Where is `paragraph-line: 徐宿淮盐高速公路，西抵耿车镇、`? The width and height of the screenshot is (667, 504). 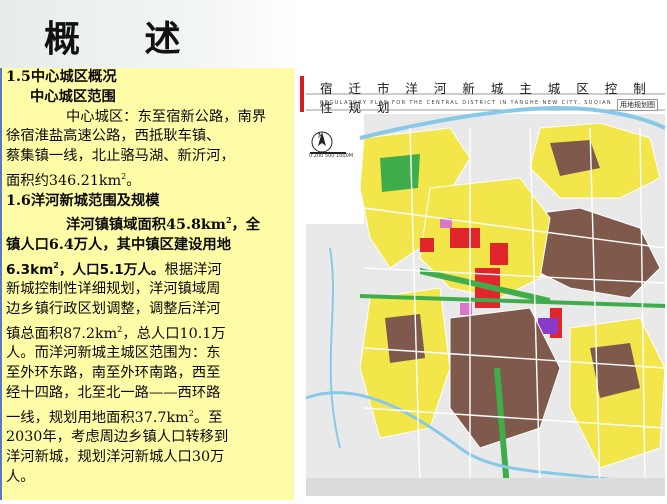
paragraph-line: 徐宿淮盐高速公路，西抵耿车镇、 is located at coordinates (113, 136).